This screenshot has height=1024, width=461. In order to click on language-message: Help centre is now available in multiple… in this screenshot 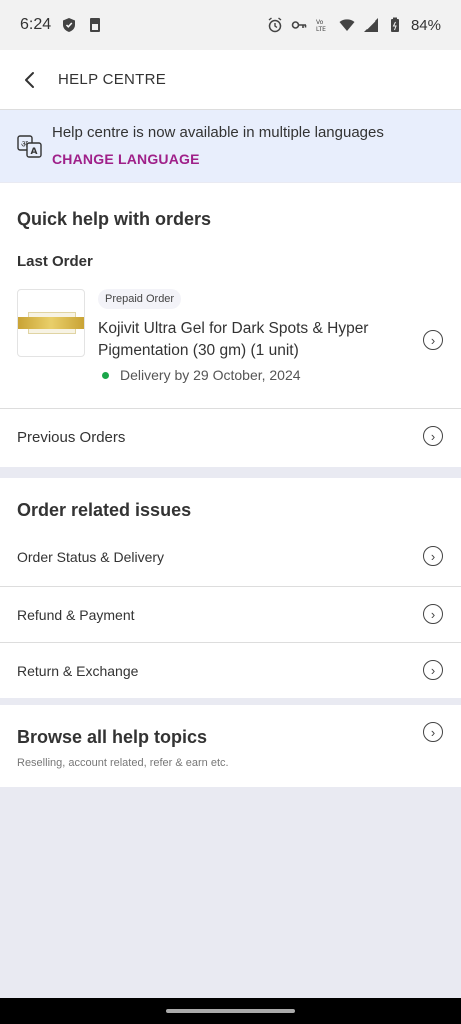, I will do `click(218, 132)`.